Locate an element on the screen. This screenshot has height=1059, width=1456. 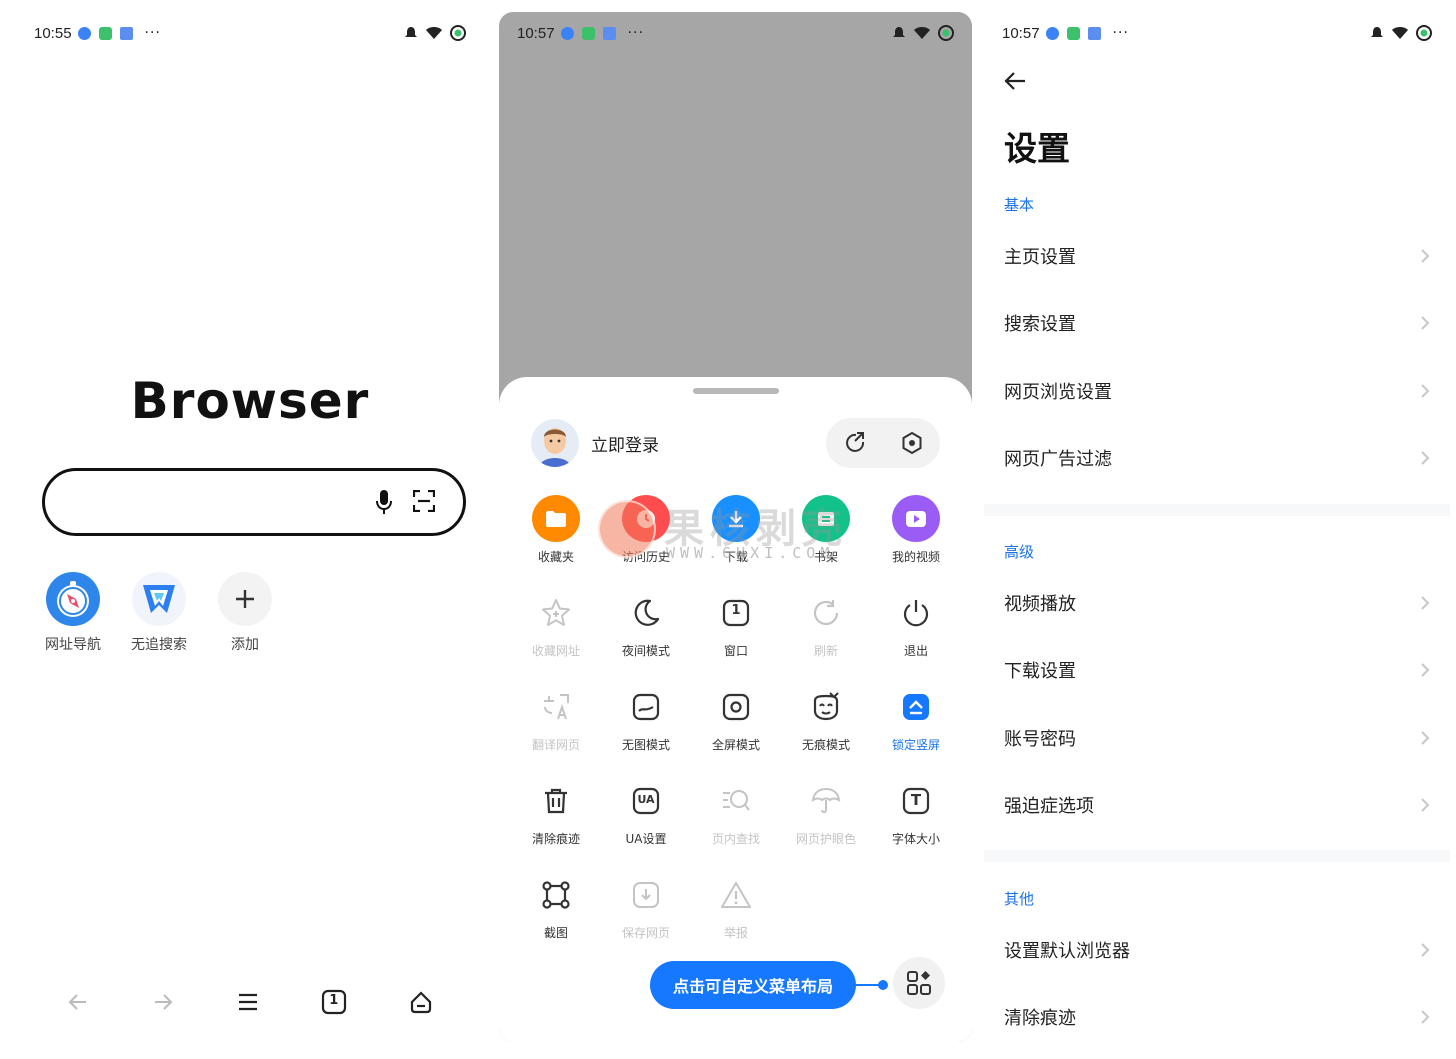
settings-row-homepage: 主页设置 is located at coordinates (1217, 256).